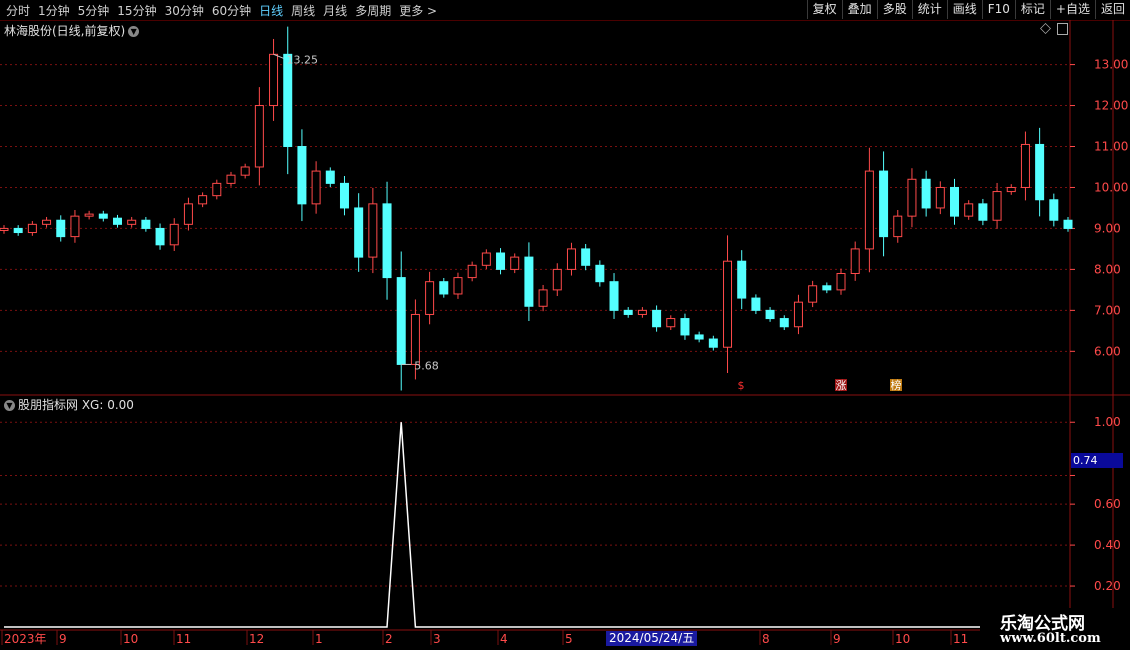 The height and width of the screenshot is (650, 1130). What do you see at coordinates (896, 385) in the screenshot?
I see `badge-2: 榜` at bounding box center [896, 385].